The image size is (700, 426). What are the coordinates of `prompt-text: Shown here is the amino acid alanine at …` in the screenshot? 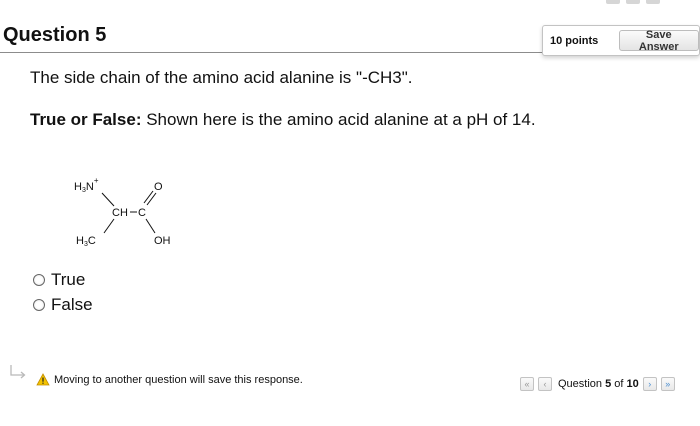 It's located at (338, 119).